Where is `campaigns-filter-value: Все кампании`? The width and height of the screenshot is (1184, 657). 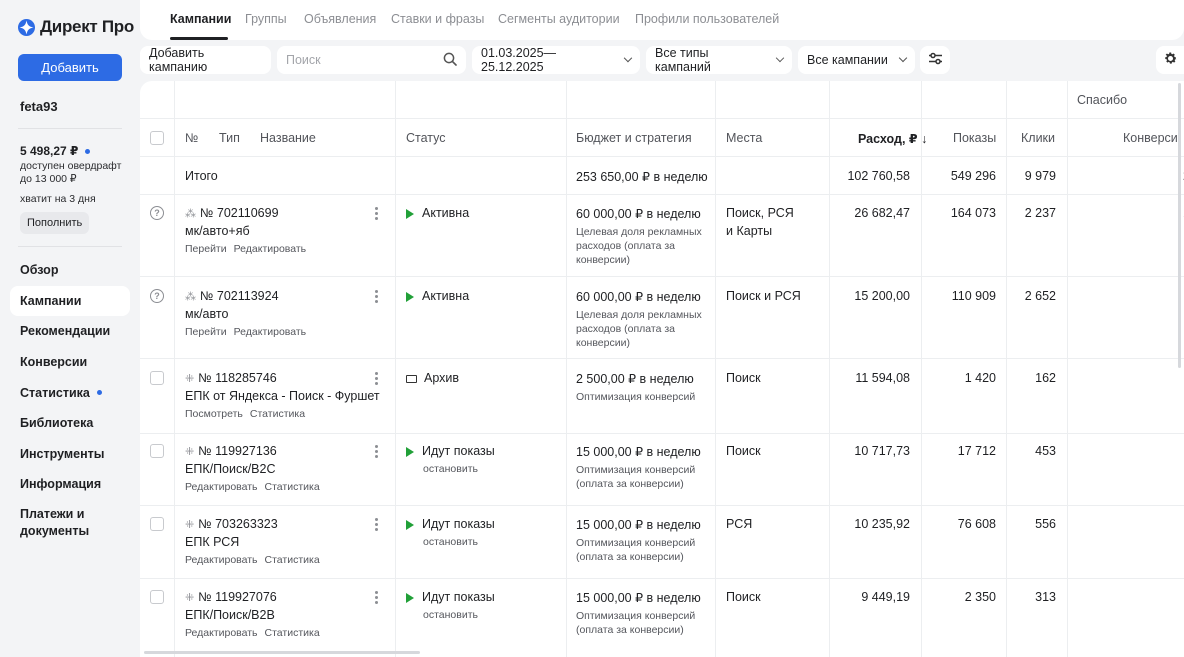
campaigns-filter-value: Все кампании is located at coordinates (847, 60).